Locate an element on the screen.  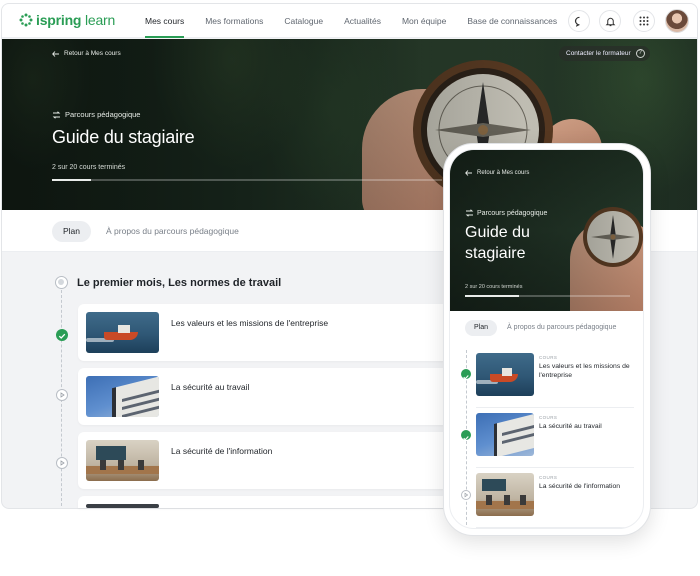
contact-trainer-label: Contacter le formateur is located at coordinates (598, 53).